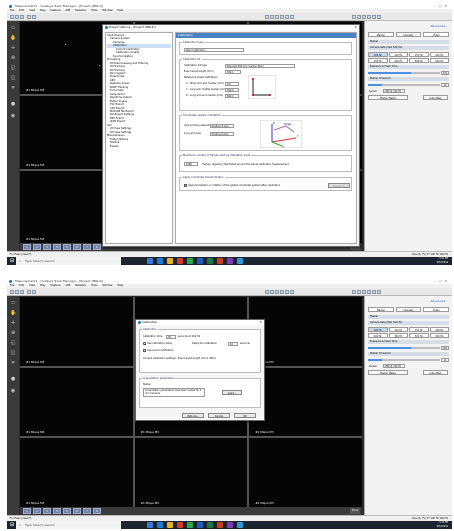 This screenshot has width=454, height=531. Describe the element at coordinates (22, 292) in the screenshot. I see `save-icon` at that location.